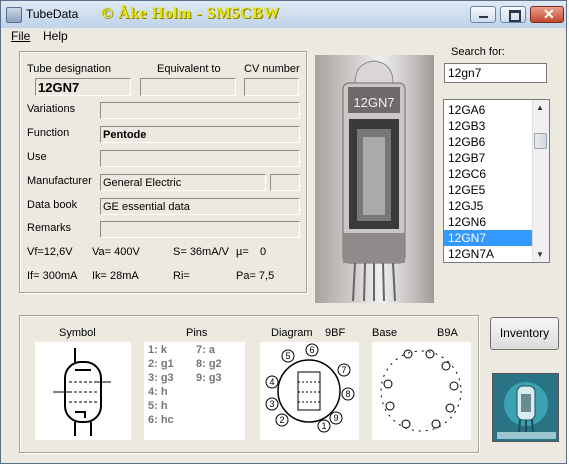 The width and height of the screenshot is (569, 466). Describe the element at coordinates (271, 87) in the screenshot. I see `cv-field` at that location.